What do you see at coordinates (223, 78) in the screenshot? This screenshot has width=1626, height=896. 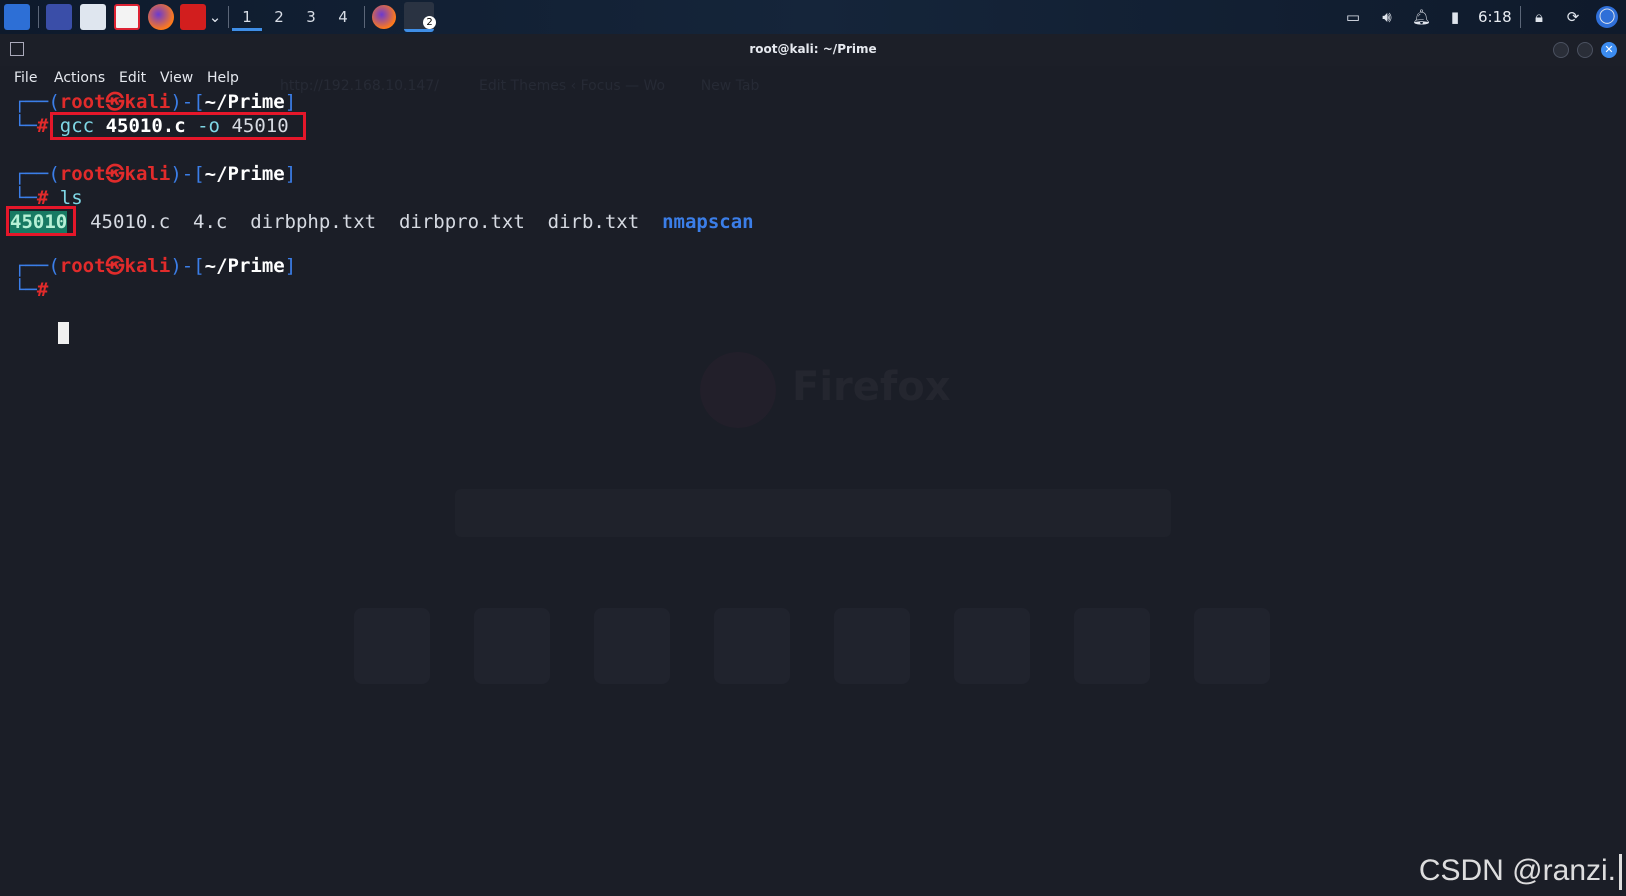 I see `menu-help: Help` at bounding box center [223, 78].